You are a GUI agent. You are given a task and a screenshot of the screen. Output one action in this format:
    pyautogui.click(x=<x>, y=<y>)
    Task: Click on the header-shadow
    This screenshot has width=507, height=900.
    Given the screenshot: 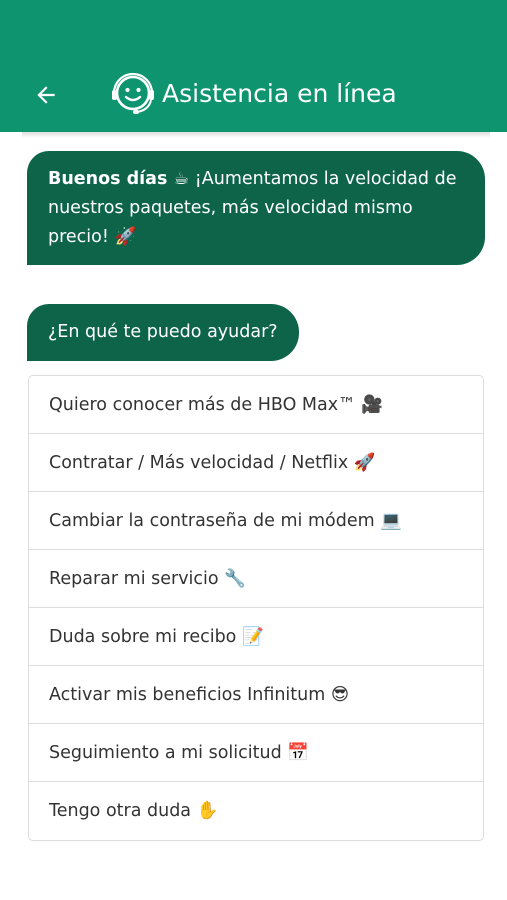 What is the action you would take?
    pyautogui.click(x=256, y=135)
    